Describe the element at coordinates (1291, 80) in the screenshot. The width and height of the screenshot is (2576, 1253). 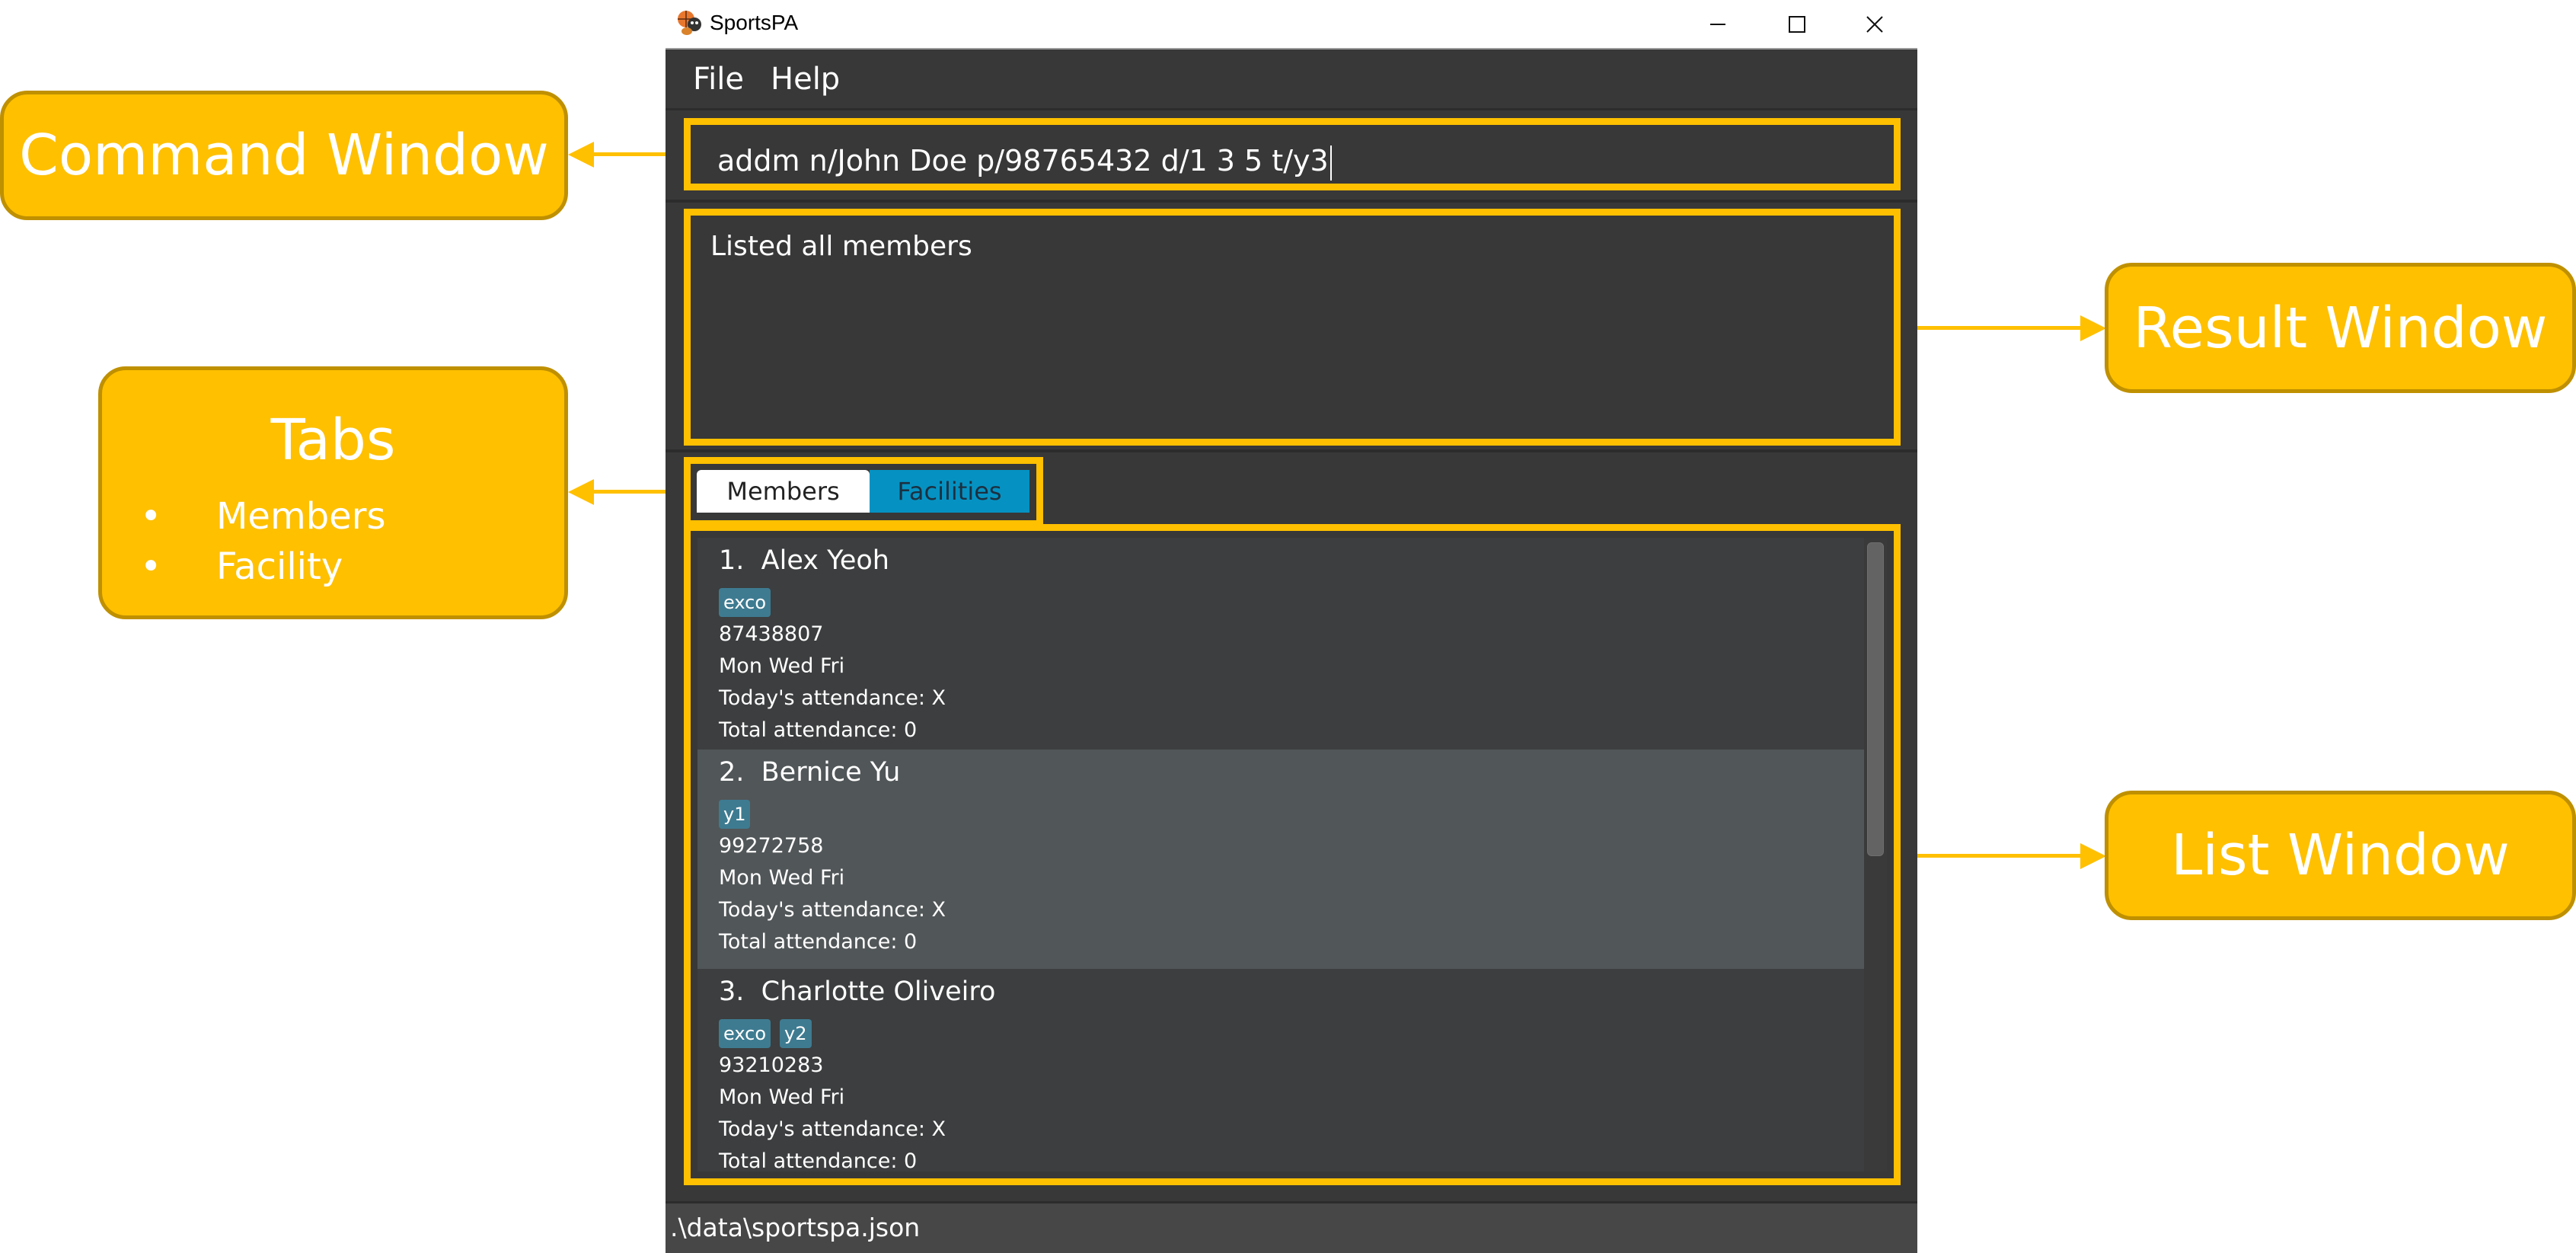
I see `menu-bar: File Help` at that location.